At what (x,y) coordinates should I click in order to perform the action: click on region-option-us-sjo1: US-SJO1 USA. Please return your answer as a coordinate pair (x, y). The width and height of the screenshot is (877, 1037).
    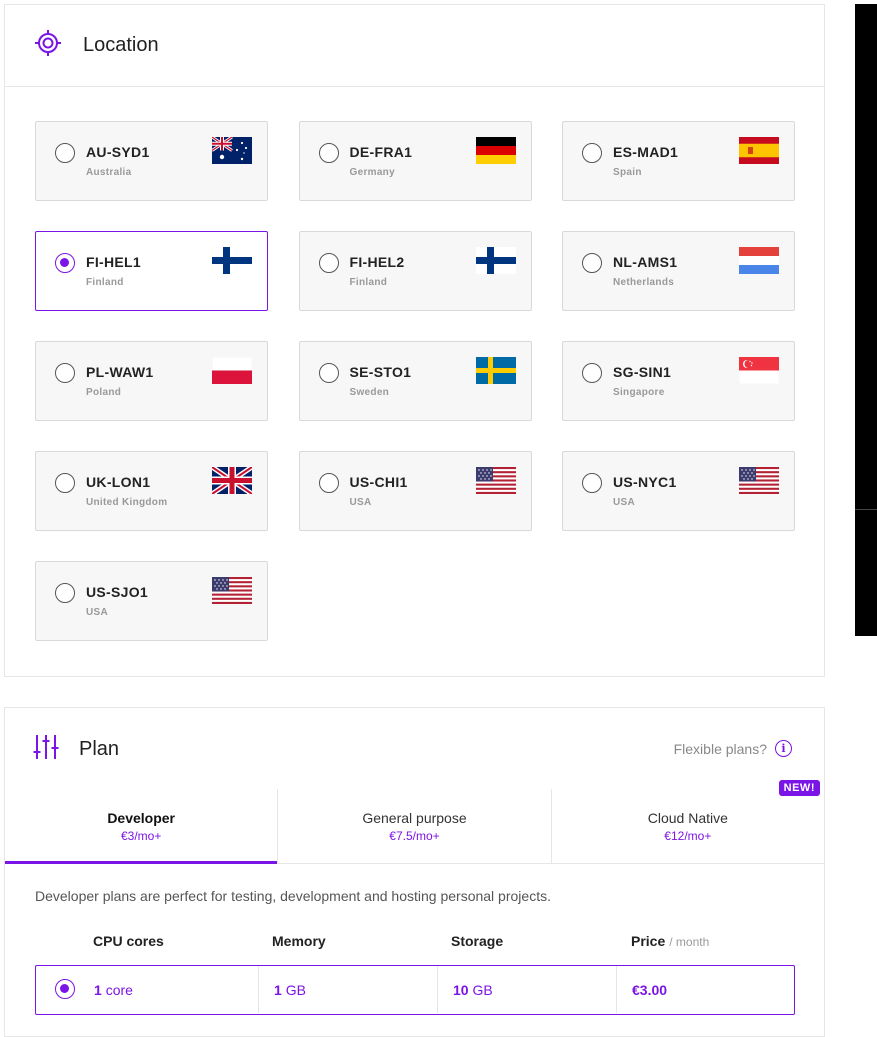
    Looking at the image, I should click on (151, 601).